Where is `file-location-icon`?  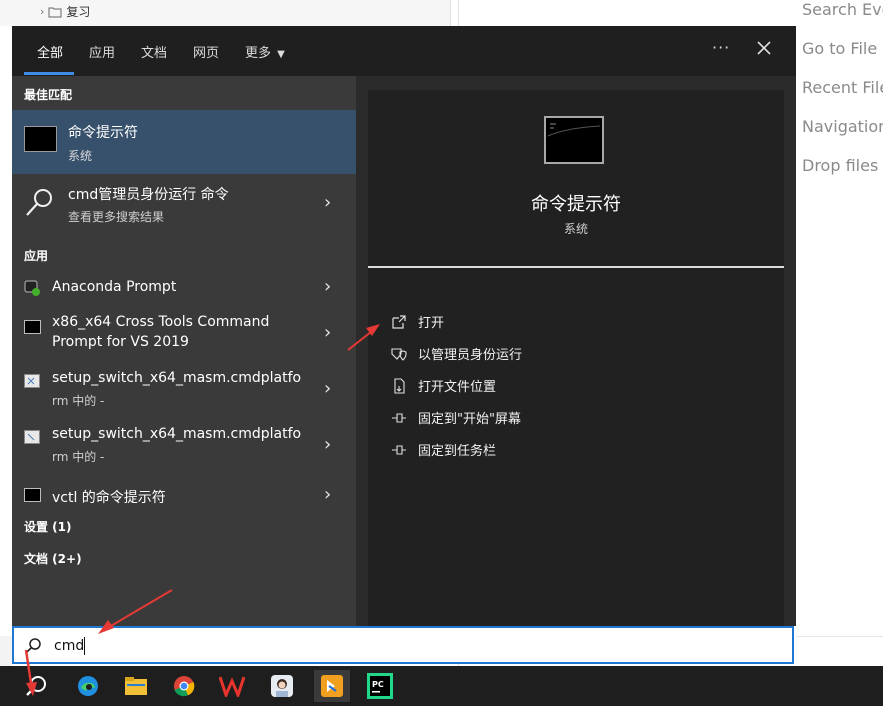 file-location-icon is located at coordinates (399, 386).